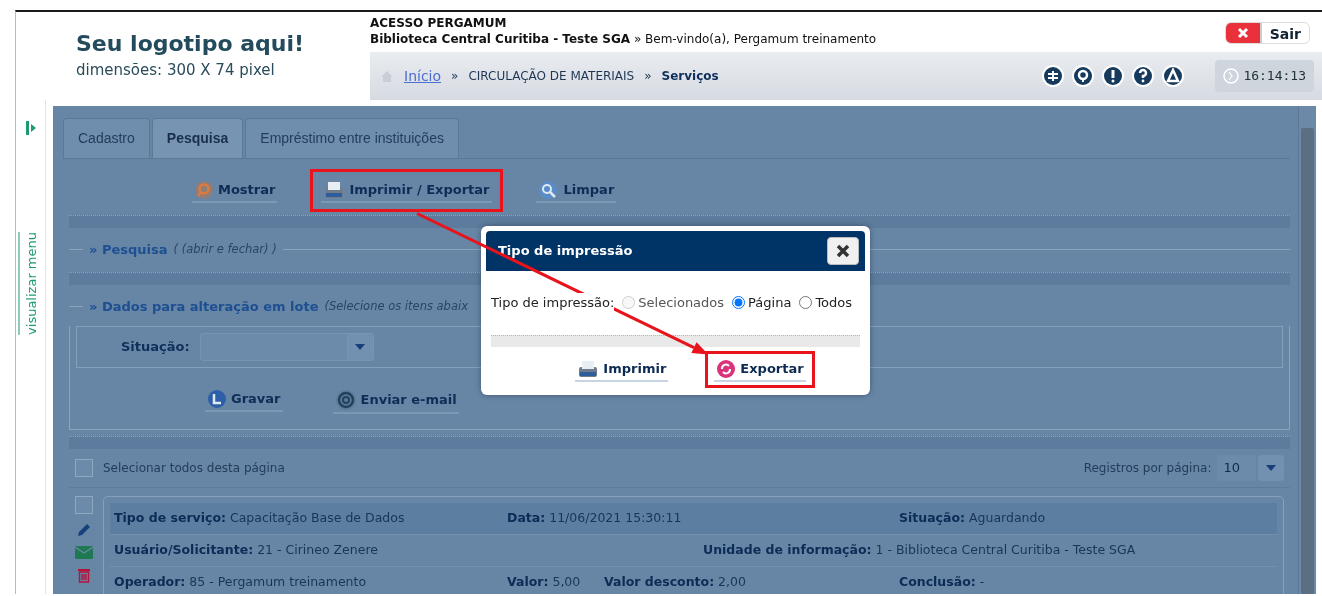 The image size is (1322, 596). What do you see at coordinates (84, 530) in the screenshot?
I see `pencil-icon` at bounding box center [84, 530].